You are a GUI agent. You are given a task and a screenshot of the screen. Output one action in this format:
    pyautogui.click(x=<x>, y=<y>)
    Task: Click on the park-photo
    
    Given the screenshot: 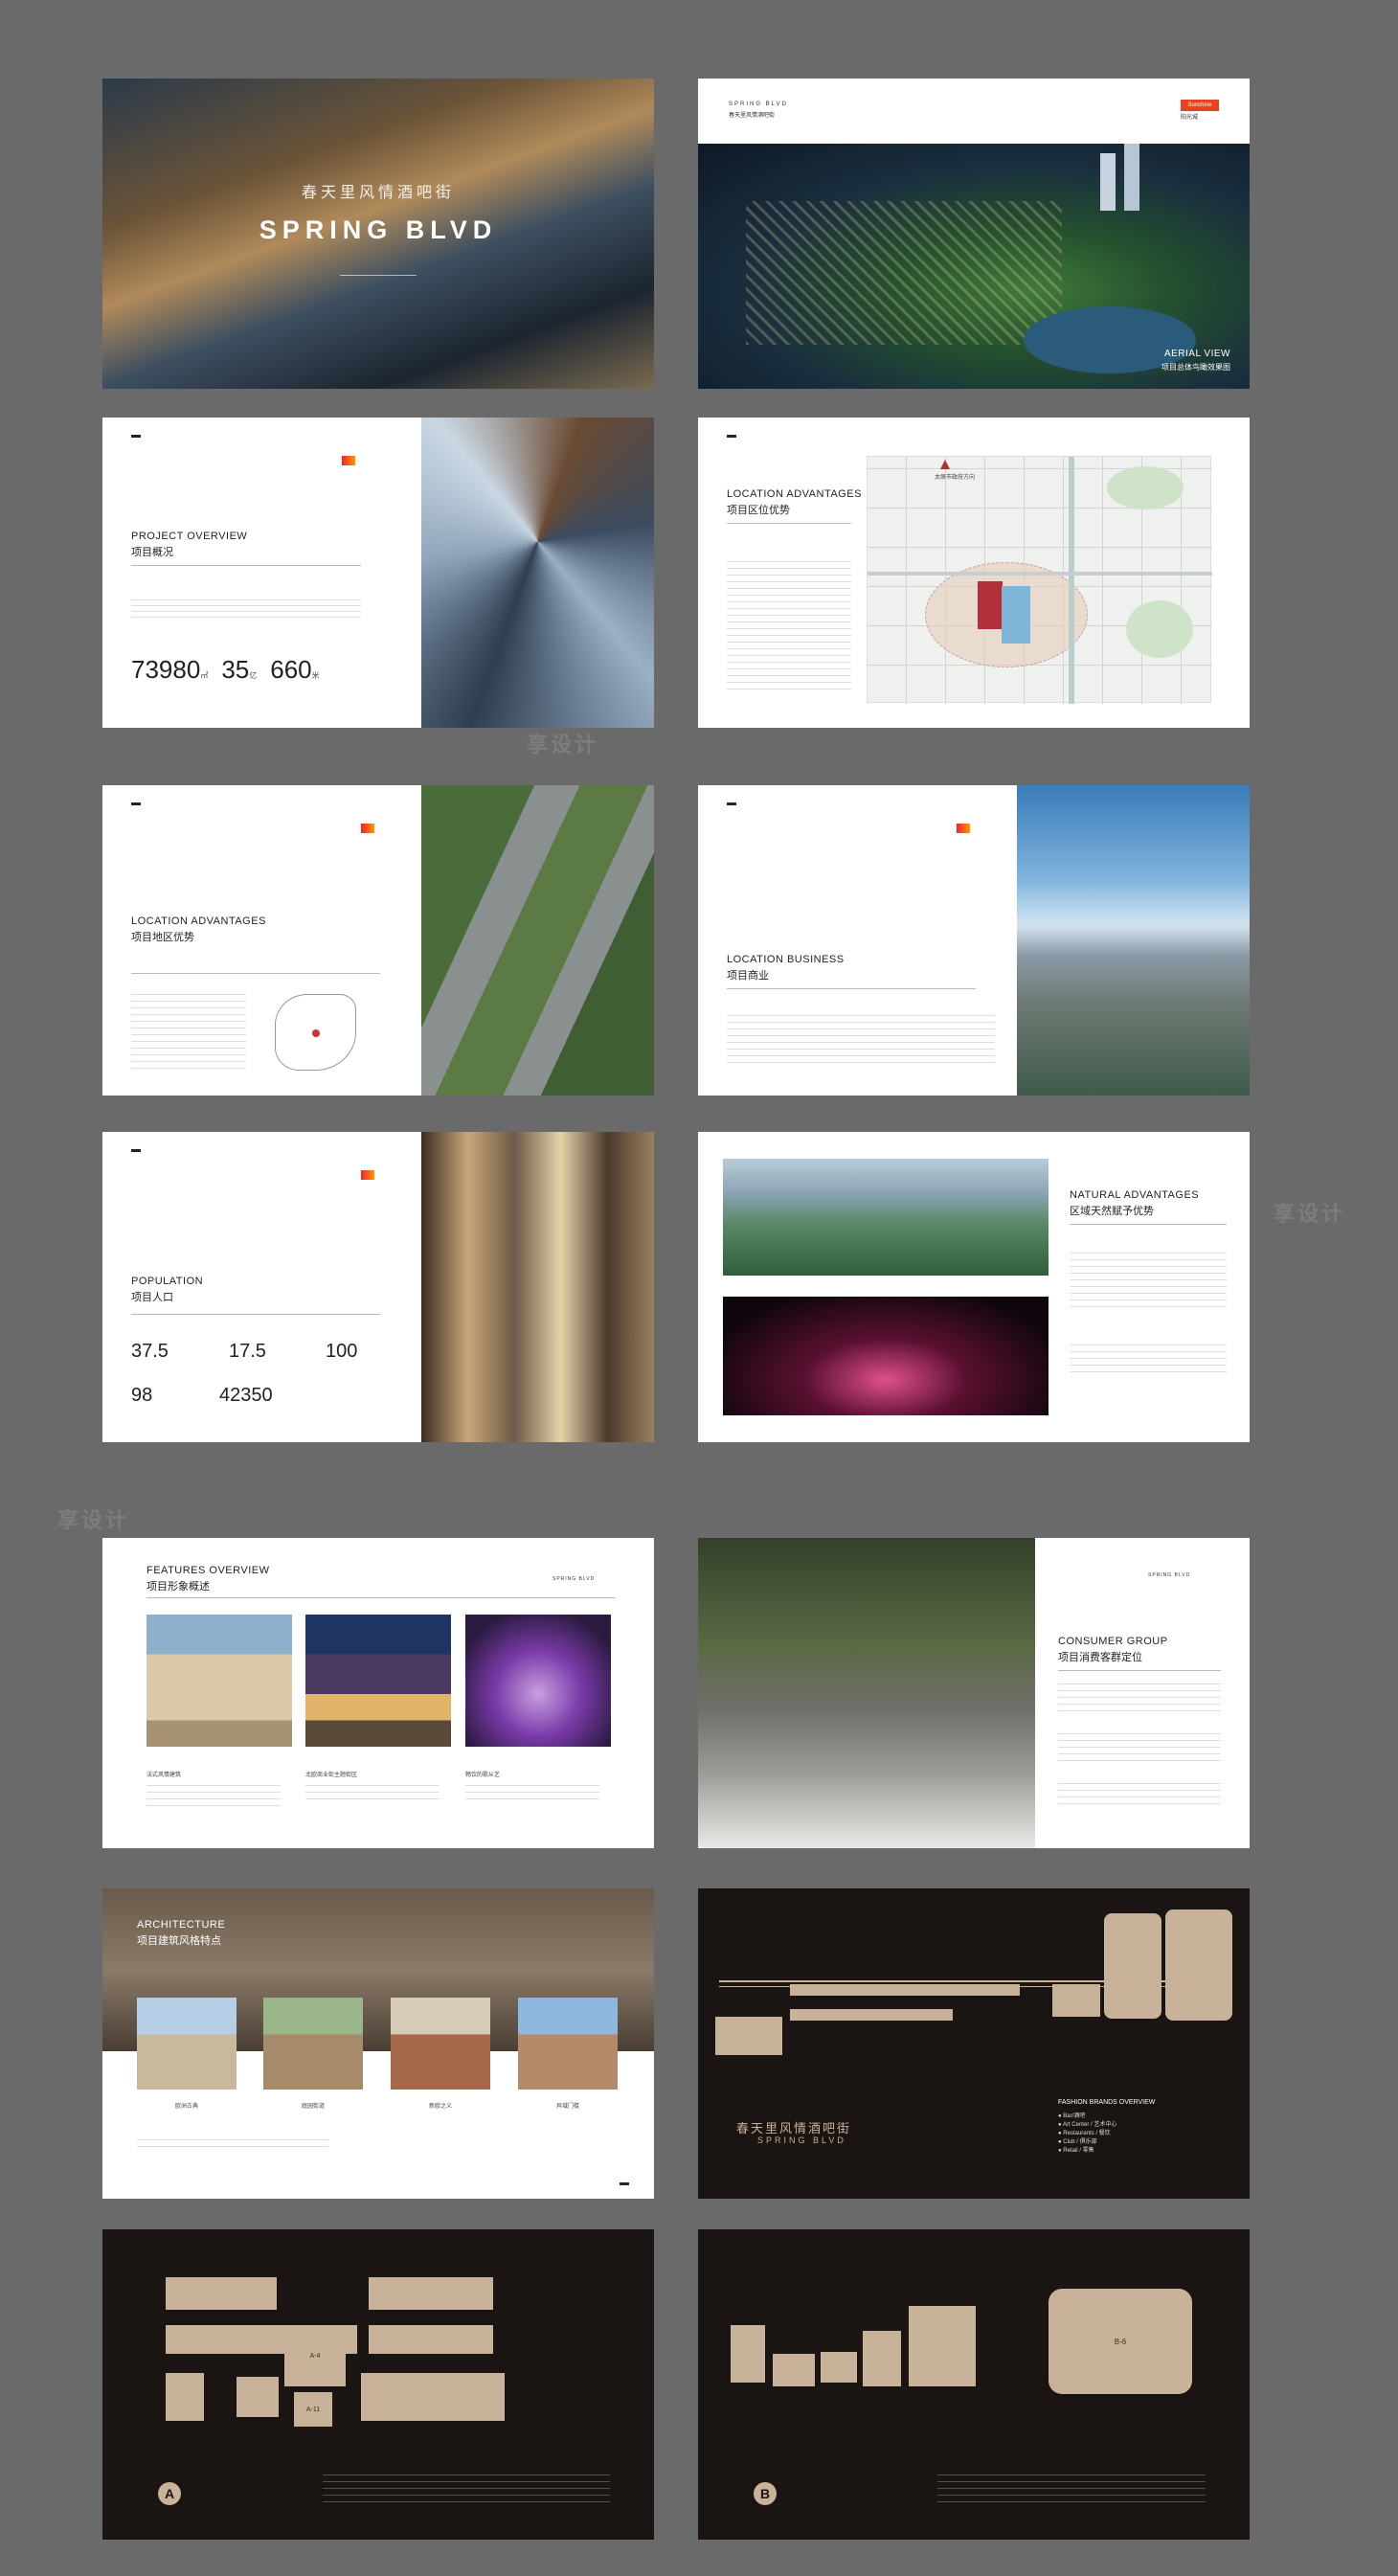 What is the action you would take?
    pyautogui.click(x=885, y=1217)
    